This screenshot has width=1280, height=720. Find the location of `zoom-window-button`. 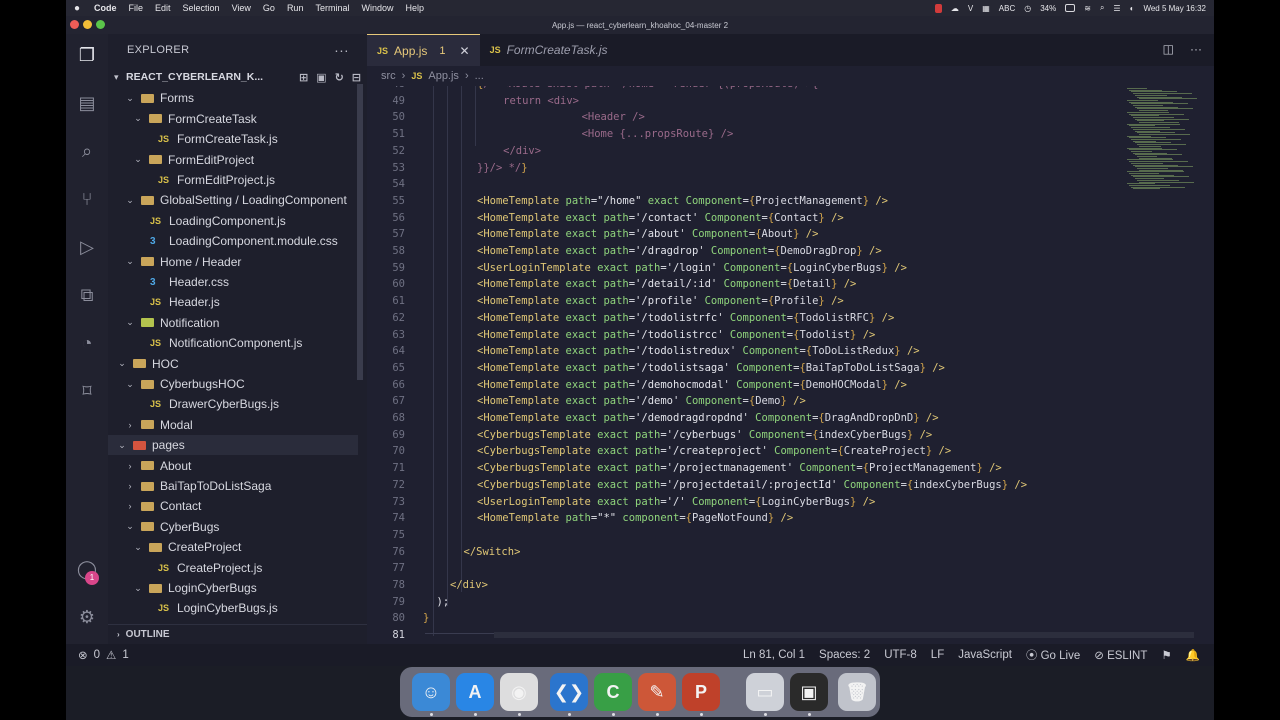

zoom-window-button is located at coordinates (100, 24).